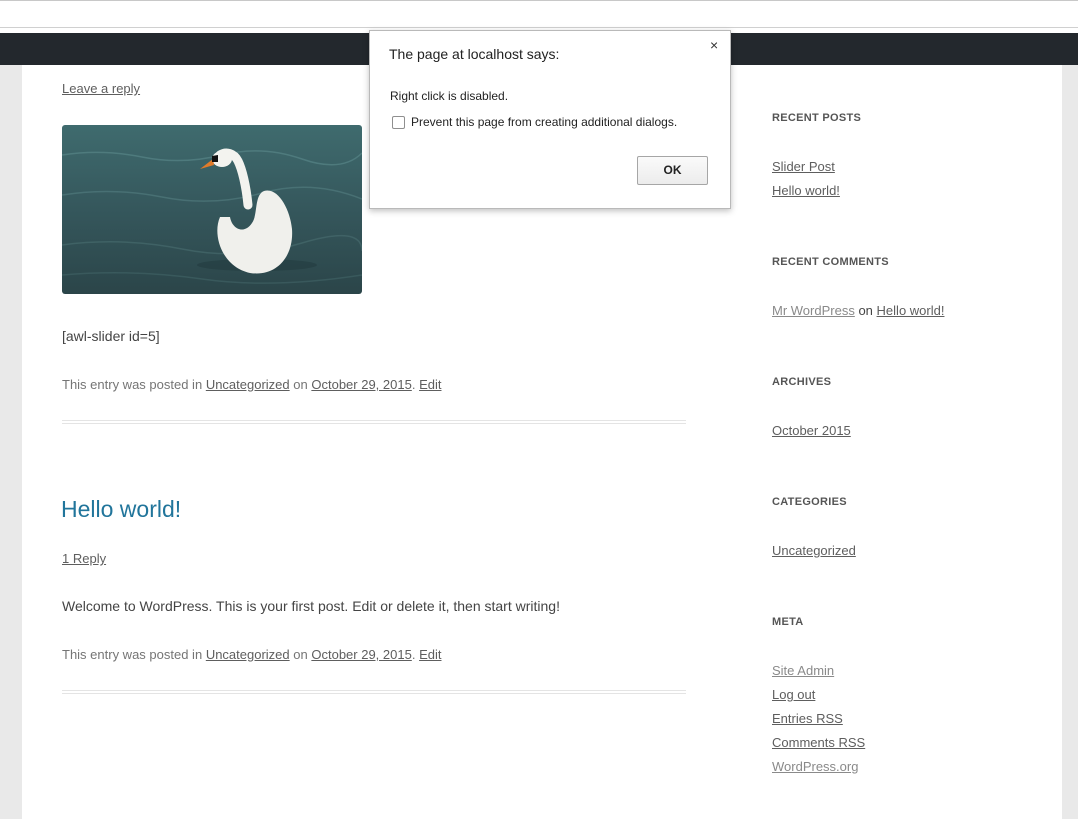 The width and height of the screenshot is (1078, 819). I want to click on recent-post-link: Hello world!, so click(806, 190).